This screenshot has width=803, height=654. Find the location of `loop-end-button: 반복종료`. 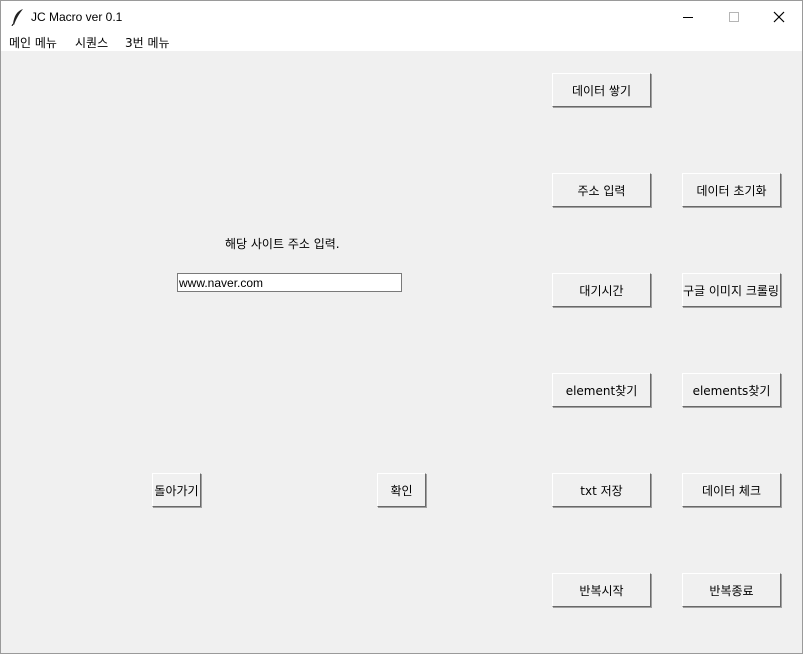

loop-end-button: 반복종료 is located at coordinates (731, 590).